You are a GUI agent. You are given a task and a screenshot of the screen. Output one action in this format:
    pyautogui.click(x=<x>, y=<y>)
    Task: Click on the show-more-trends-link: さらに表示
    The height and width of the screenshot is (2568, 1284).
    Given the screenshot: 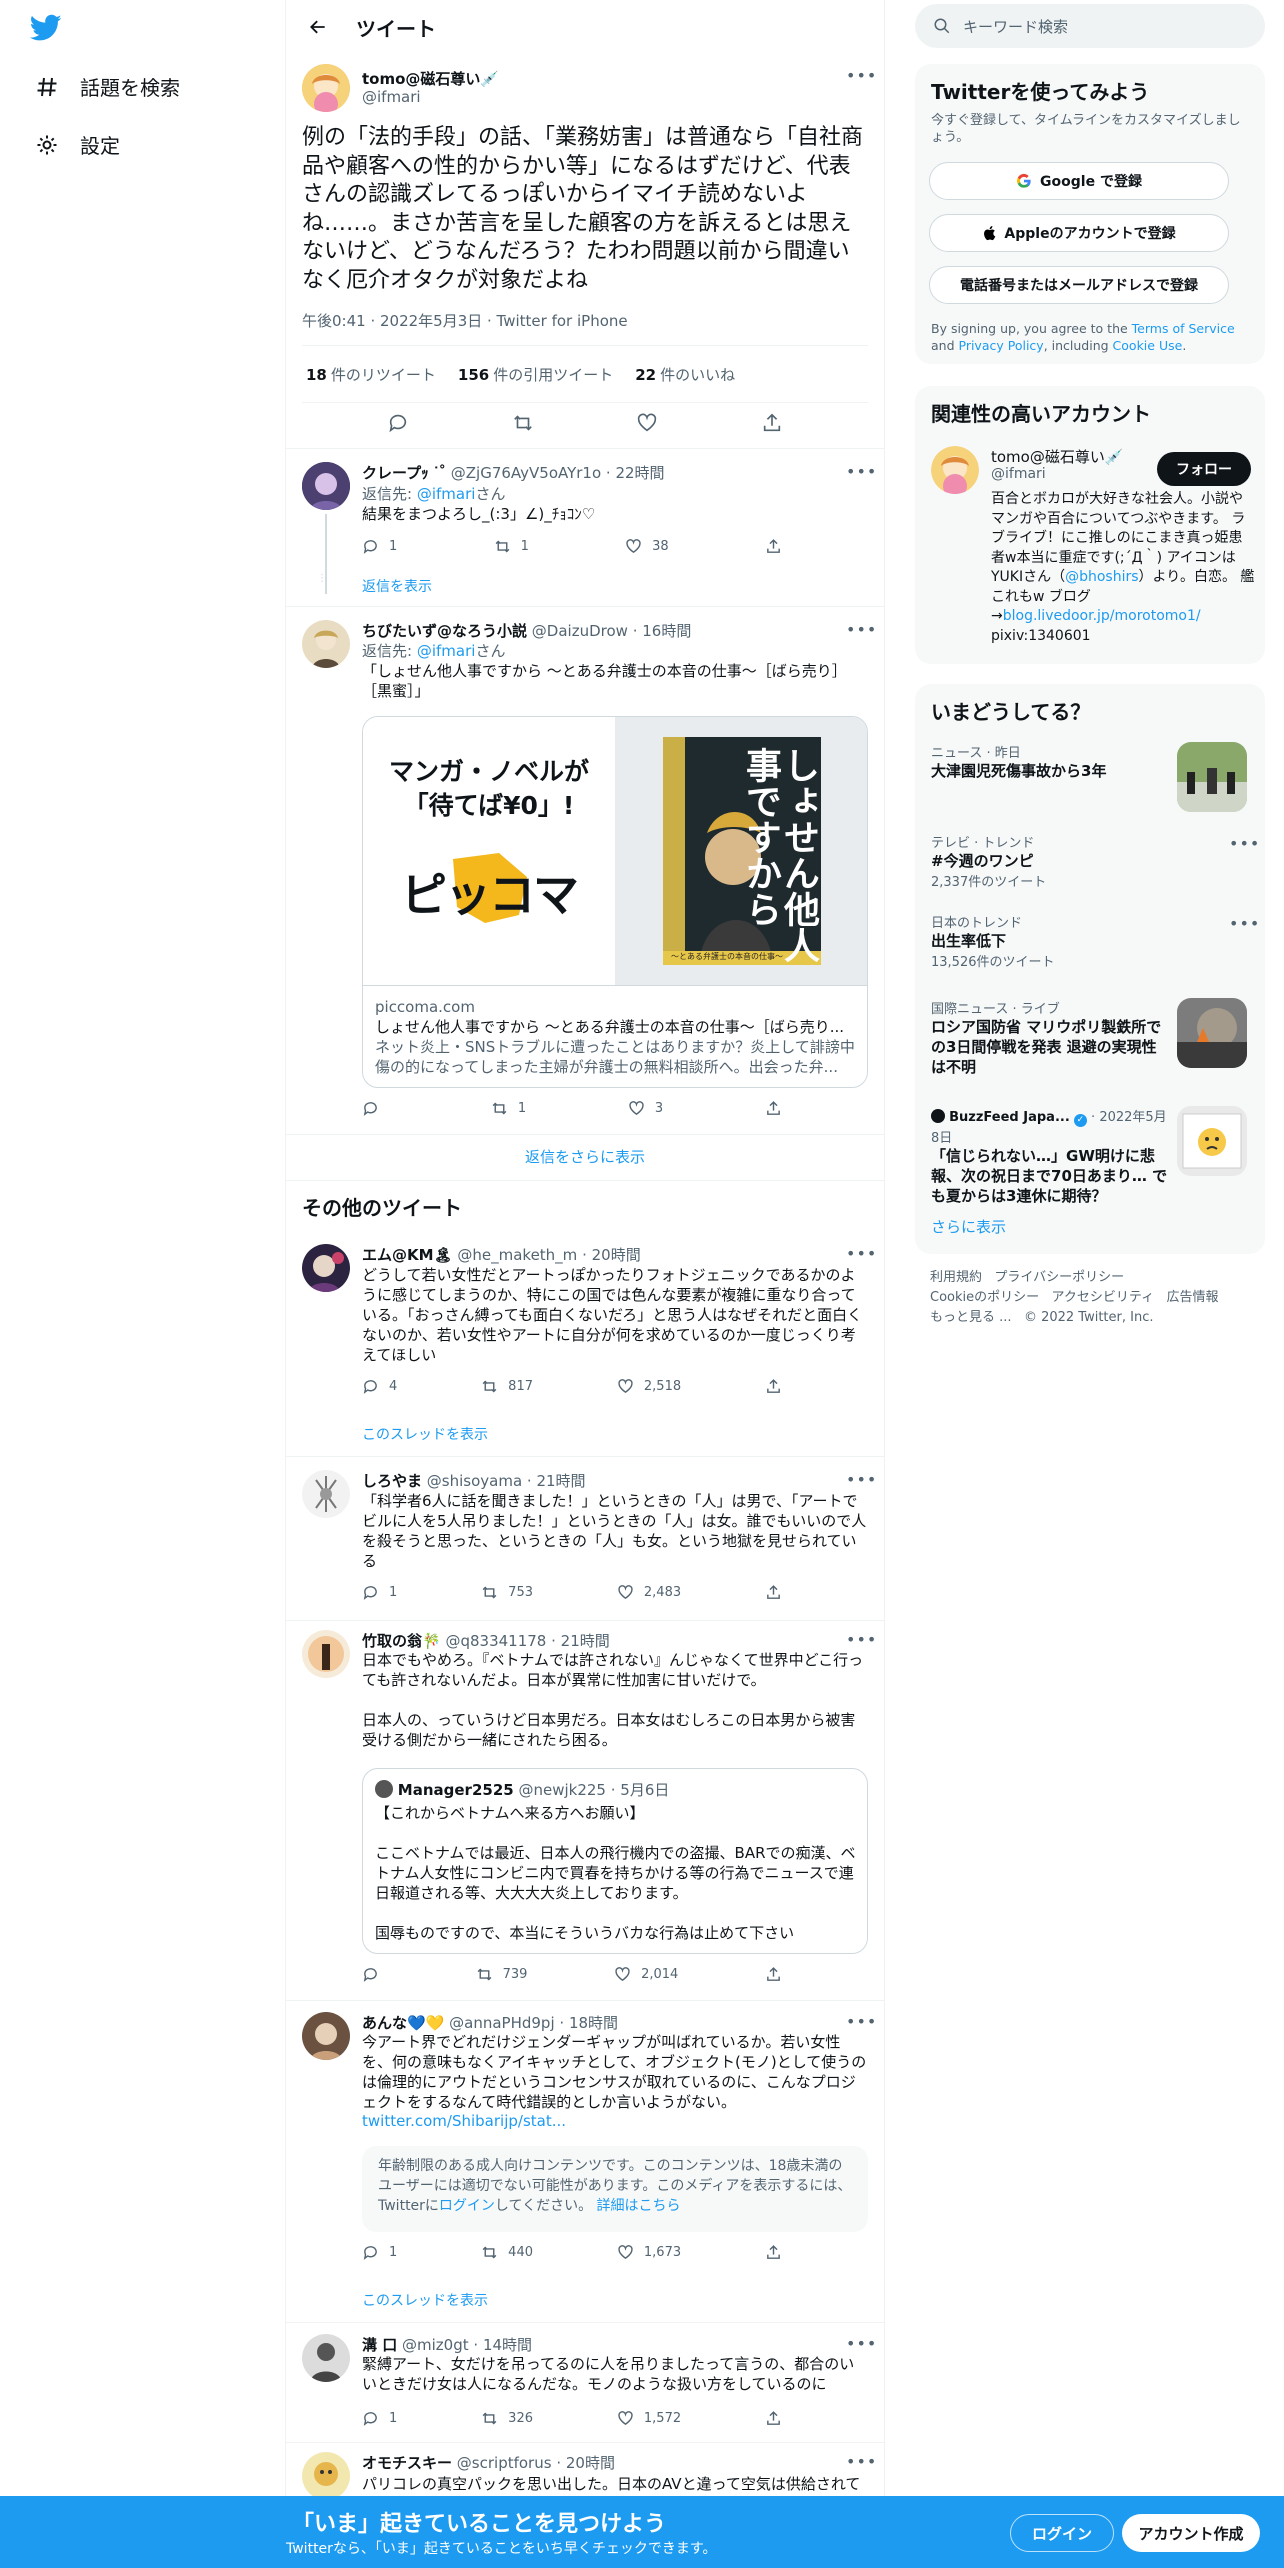 What is the action you would take?
    pyautogui.click(x=968, y=1226)
    